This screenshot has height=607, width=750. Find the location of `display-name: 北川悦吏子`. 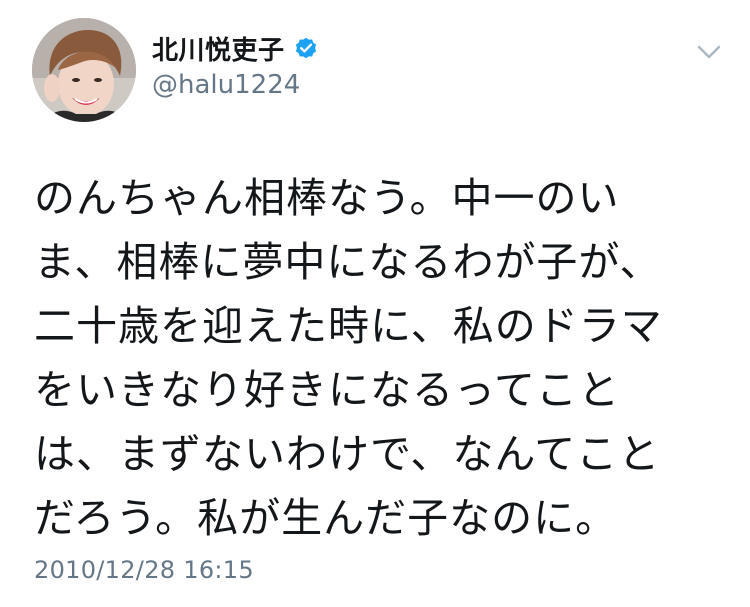

display-name: 北川悦吏子 is located at coordinates (218, 48).